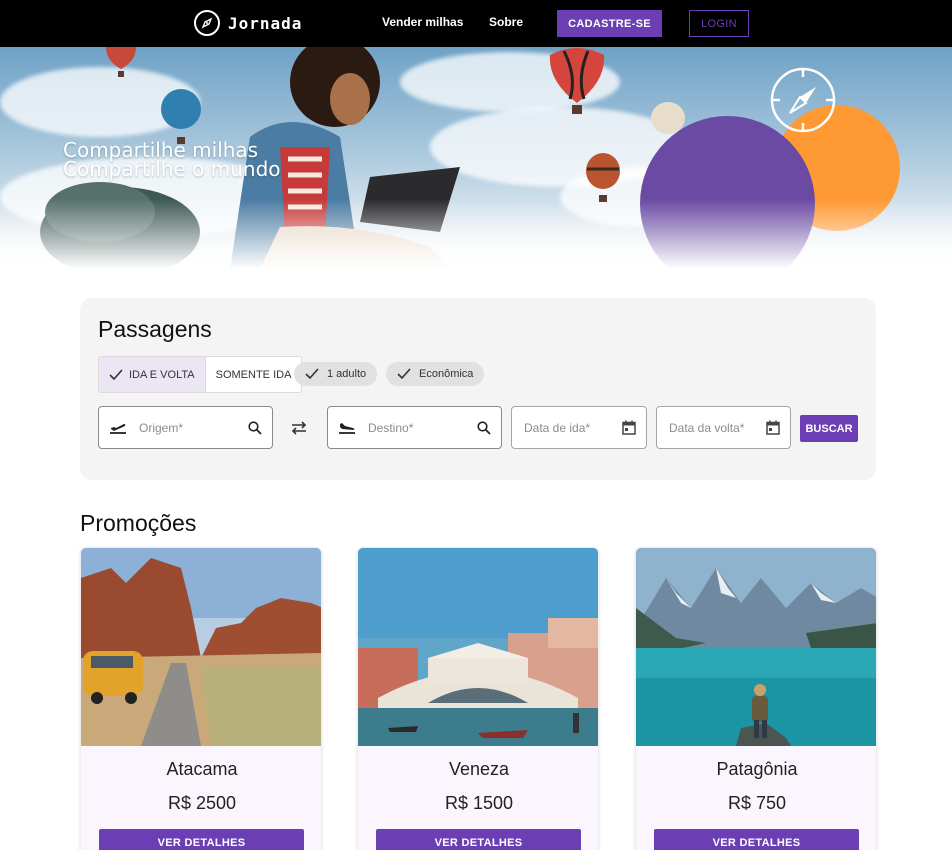 This screenshot has height=850, width=952. I want to click on trip-option-round-trip: IDA E VOLTA, so click(152, 374).